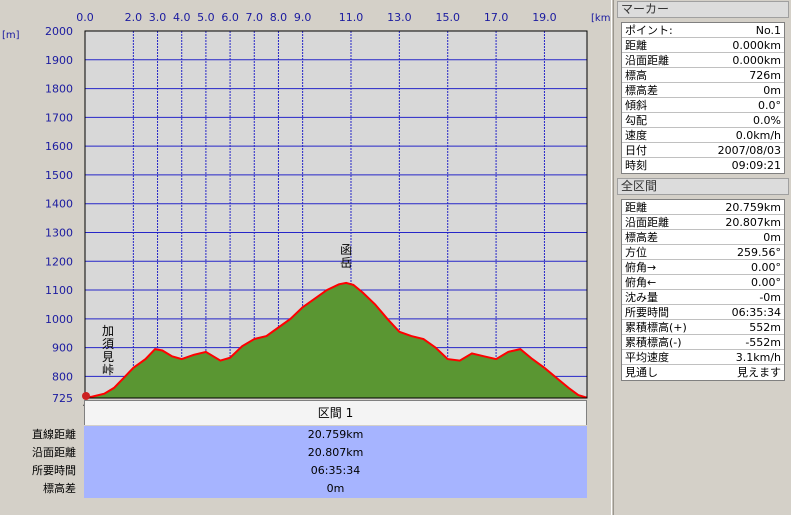 This screenshot has height=515, width=791. What do you see at coordinates (765, 75) in the screenshot?
I see `panel-row-value: 726m` at bounding box center [765, 75].